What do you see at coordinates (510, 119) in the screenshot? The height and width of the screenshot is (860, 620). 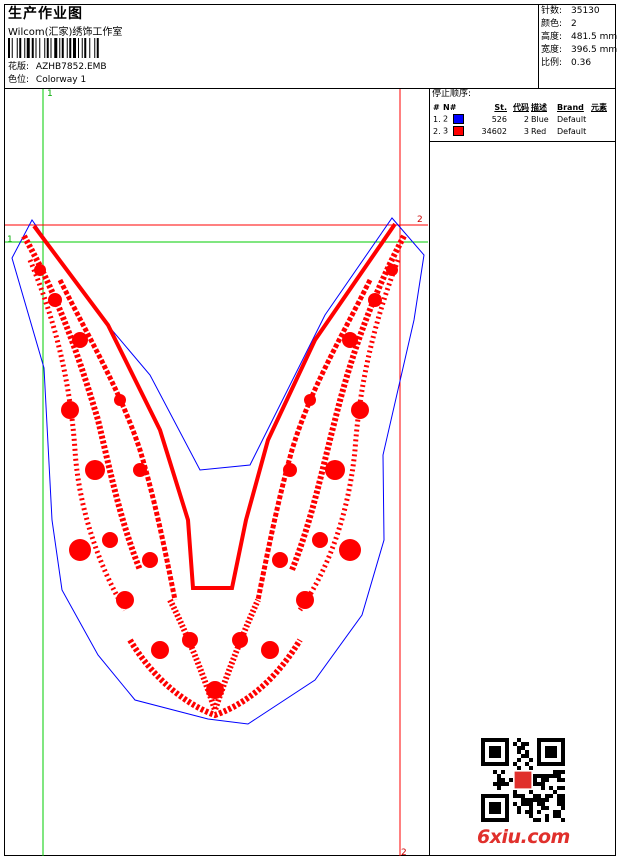 I see `sequence-row: 1. 2 526 2 Blue Default` at bounding box center [510, 119].